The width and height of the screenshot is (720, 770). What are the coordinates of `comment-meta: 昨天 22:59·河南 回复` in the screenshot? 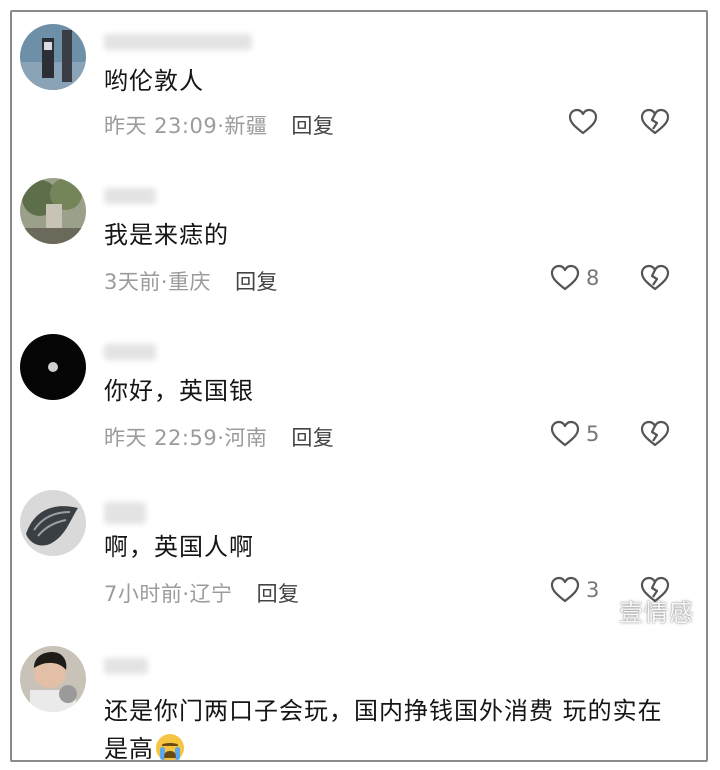 It's located at (219, 437).